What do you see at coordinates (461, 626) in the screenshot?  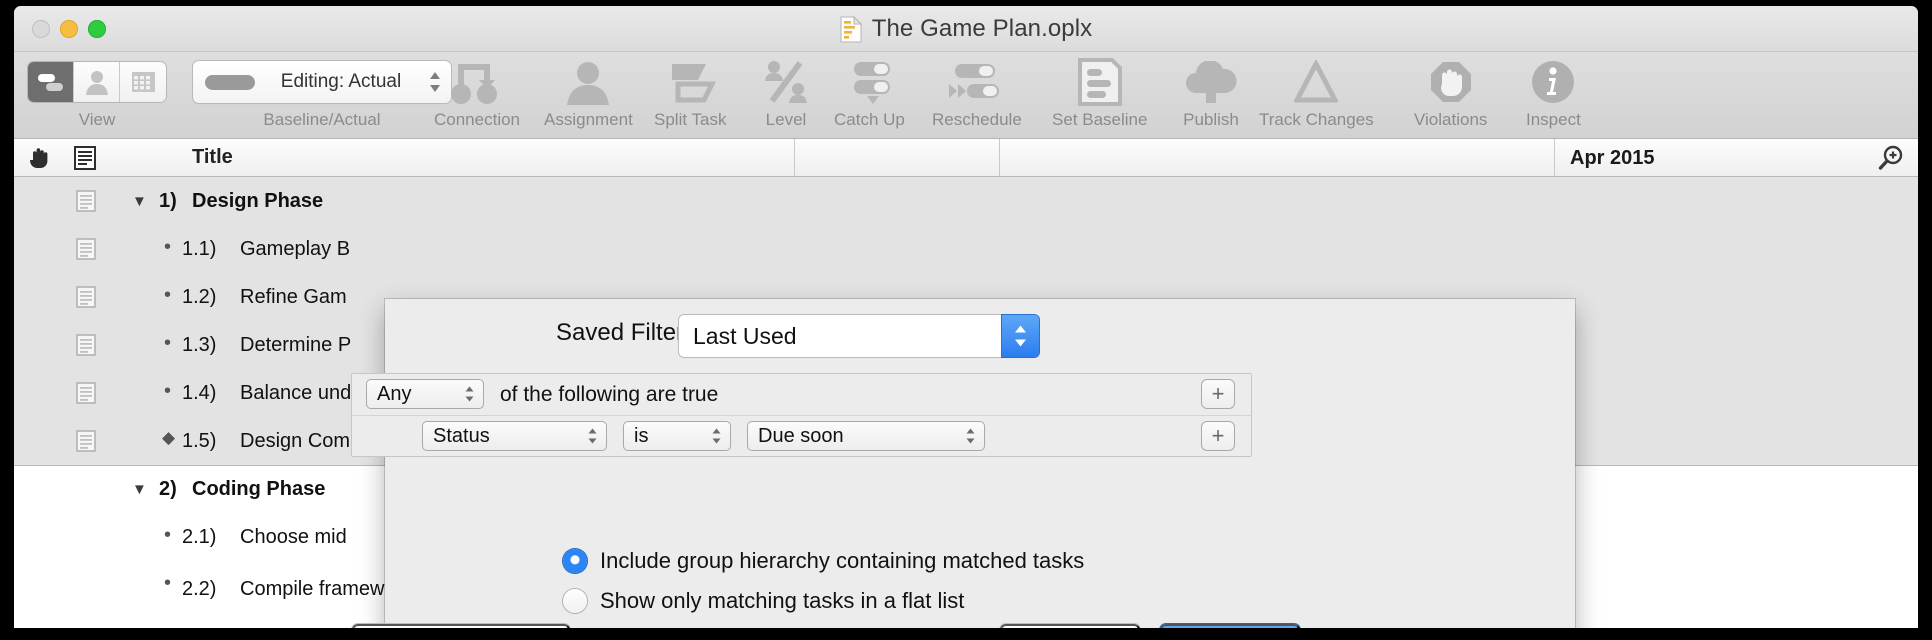 I see `remove-filter-button: Remove Filter` at bounding box center [461, 626].